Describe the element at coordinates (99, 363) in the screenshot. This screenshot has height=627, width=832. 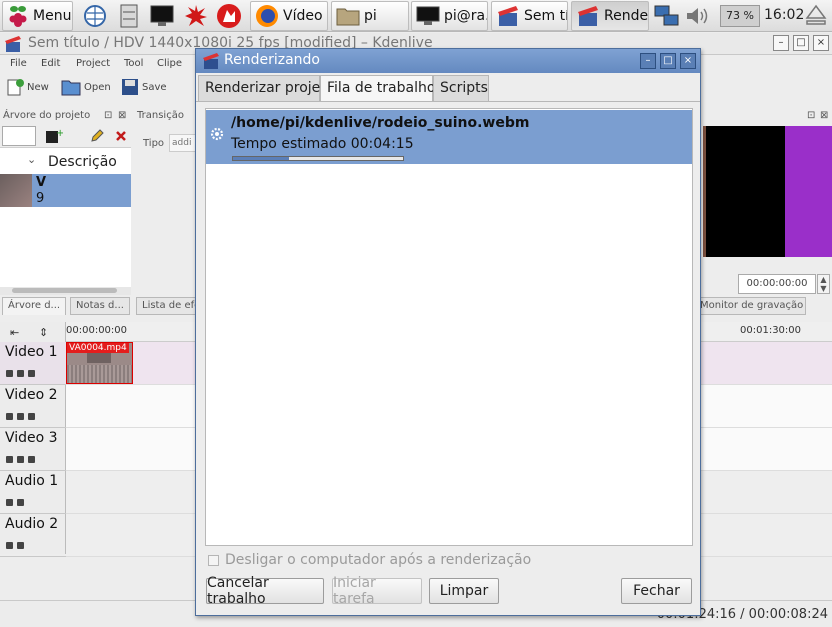
I see `timeline-clip: VA0004.mp4` at that location.